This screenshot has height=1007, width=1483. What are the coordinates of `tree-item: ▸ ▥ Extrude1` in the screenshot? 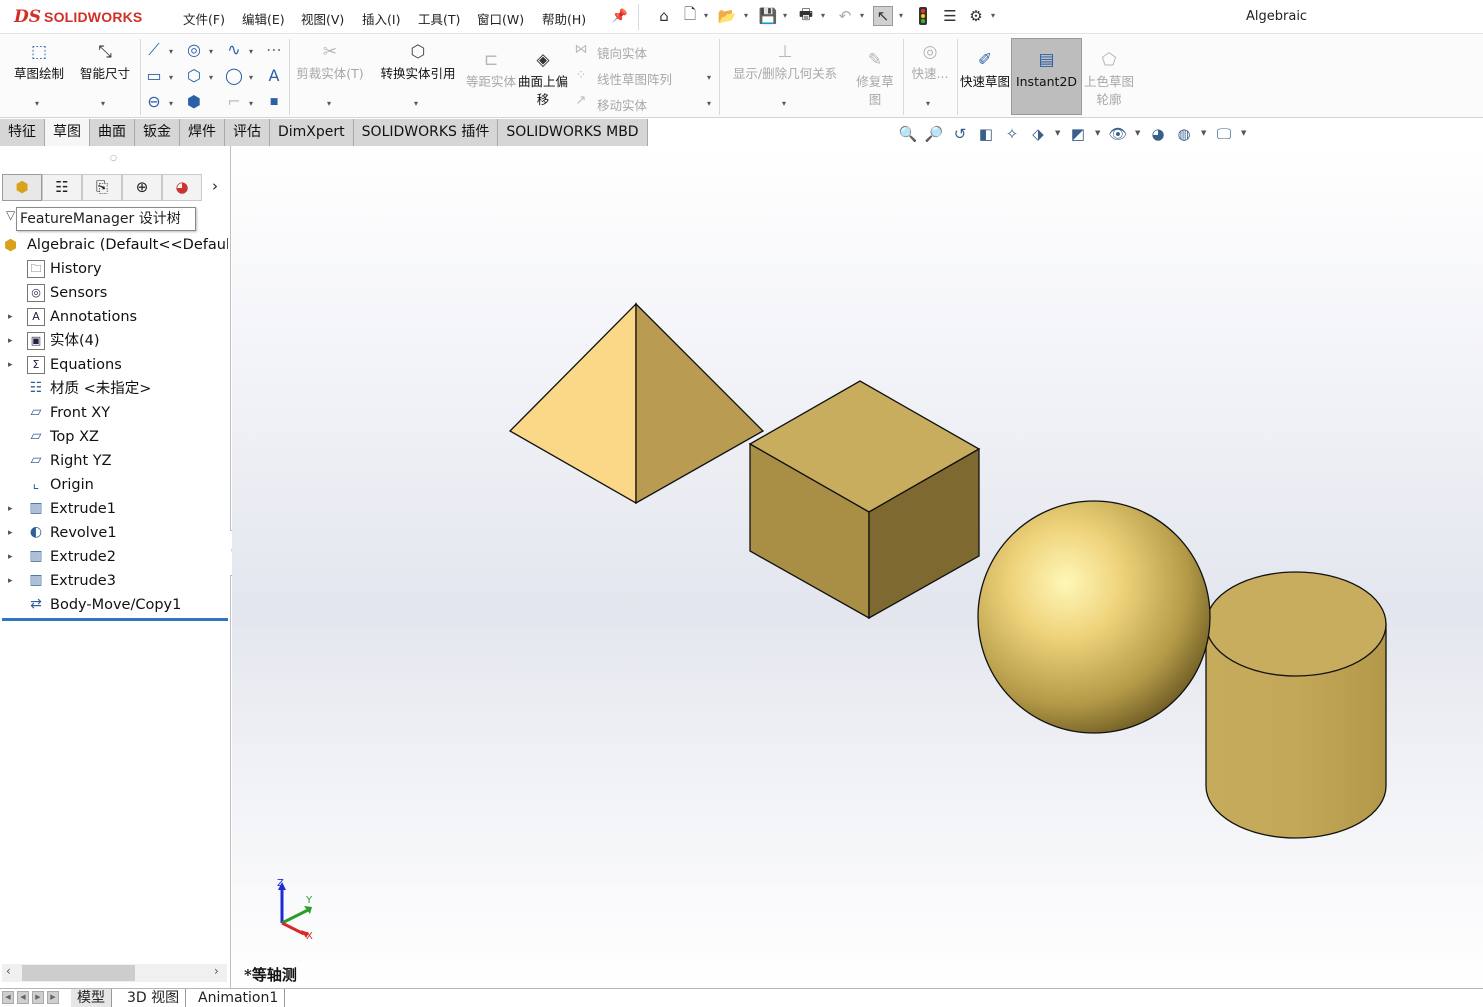 It's located at (114, 509).